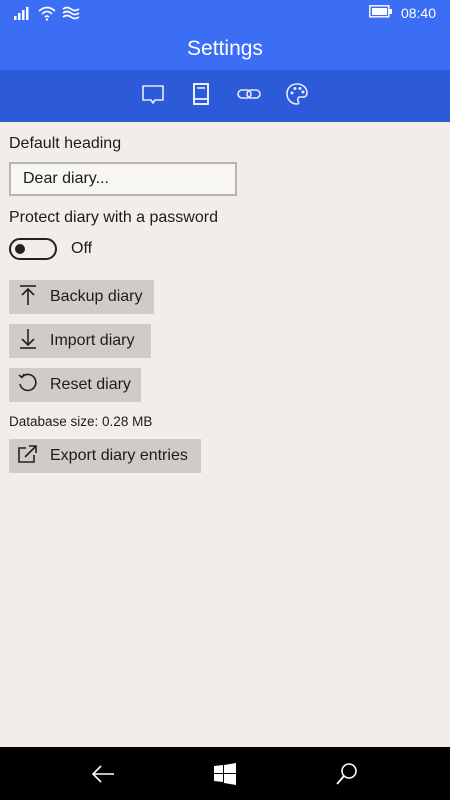  I want to click on search-icon, so click(347, 777).